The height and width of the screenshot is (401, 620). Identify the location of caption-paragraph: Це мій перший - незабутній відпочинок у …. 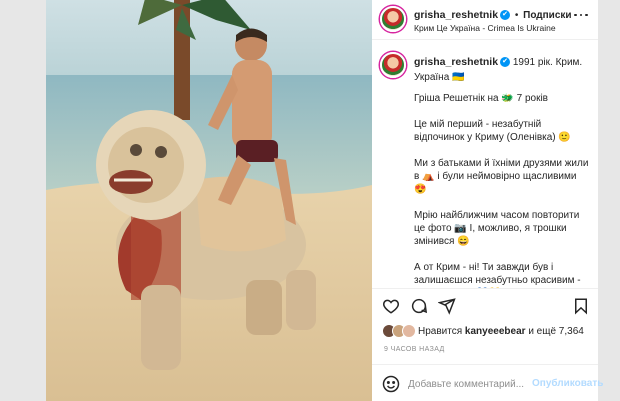
(492, 131).